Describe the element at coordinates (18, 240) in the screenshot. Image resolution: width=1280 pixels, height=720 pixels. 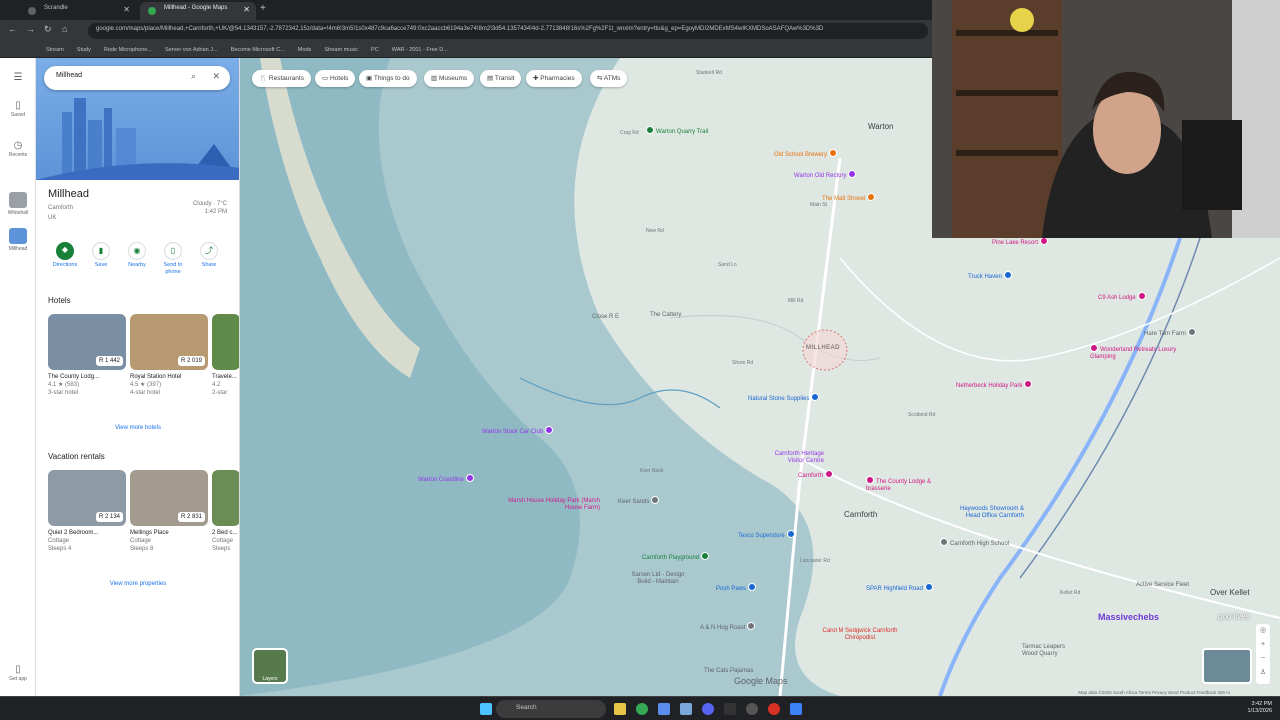
I see `recent-millhead: Millhead` at that location.